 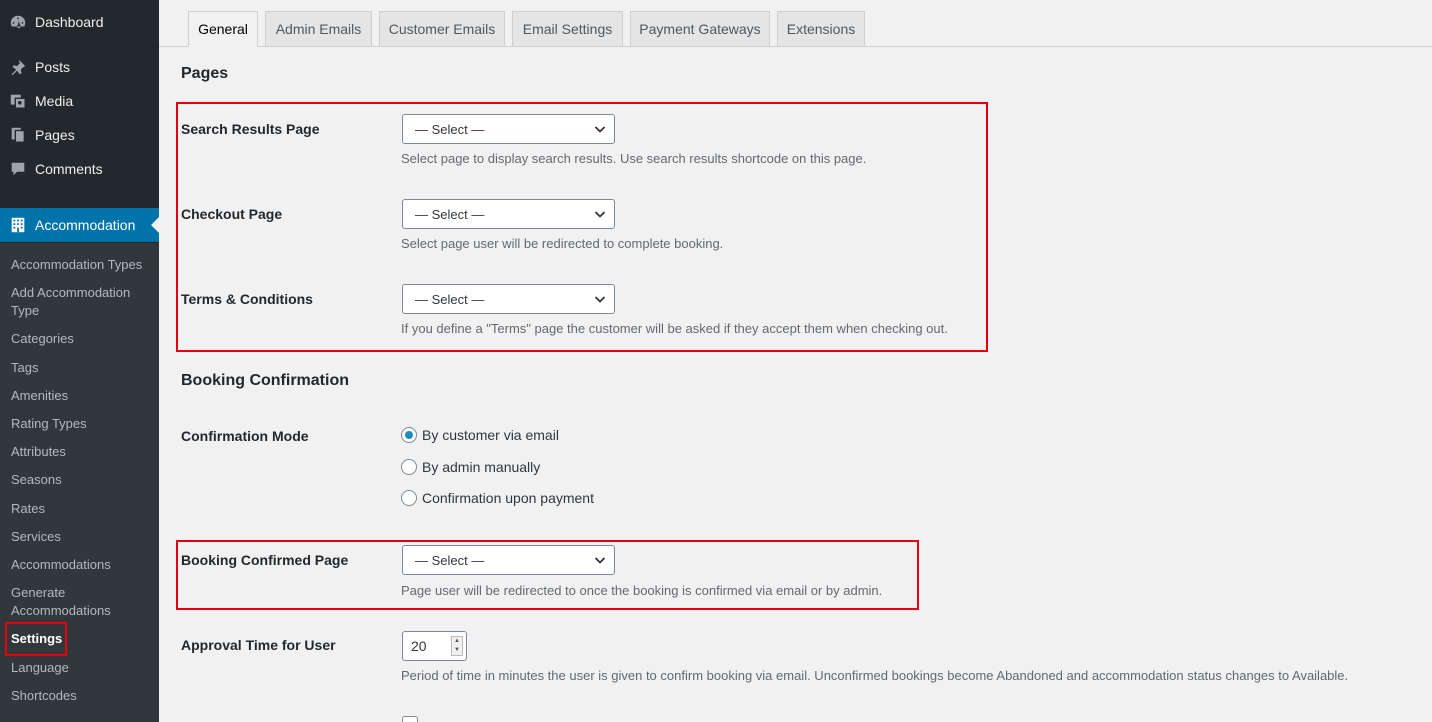 I want to click on search-results-page-label: Search Results Page, so click(x=250, y=129).